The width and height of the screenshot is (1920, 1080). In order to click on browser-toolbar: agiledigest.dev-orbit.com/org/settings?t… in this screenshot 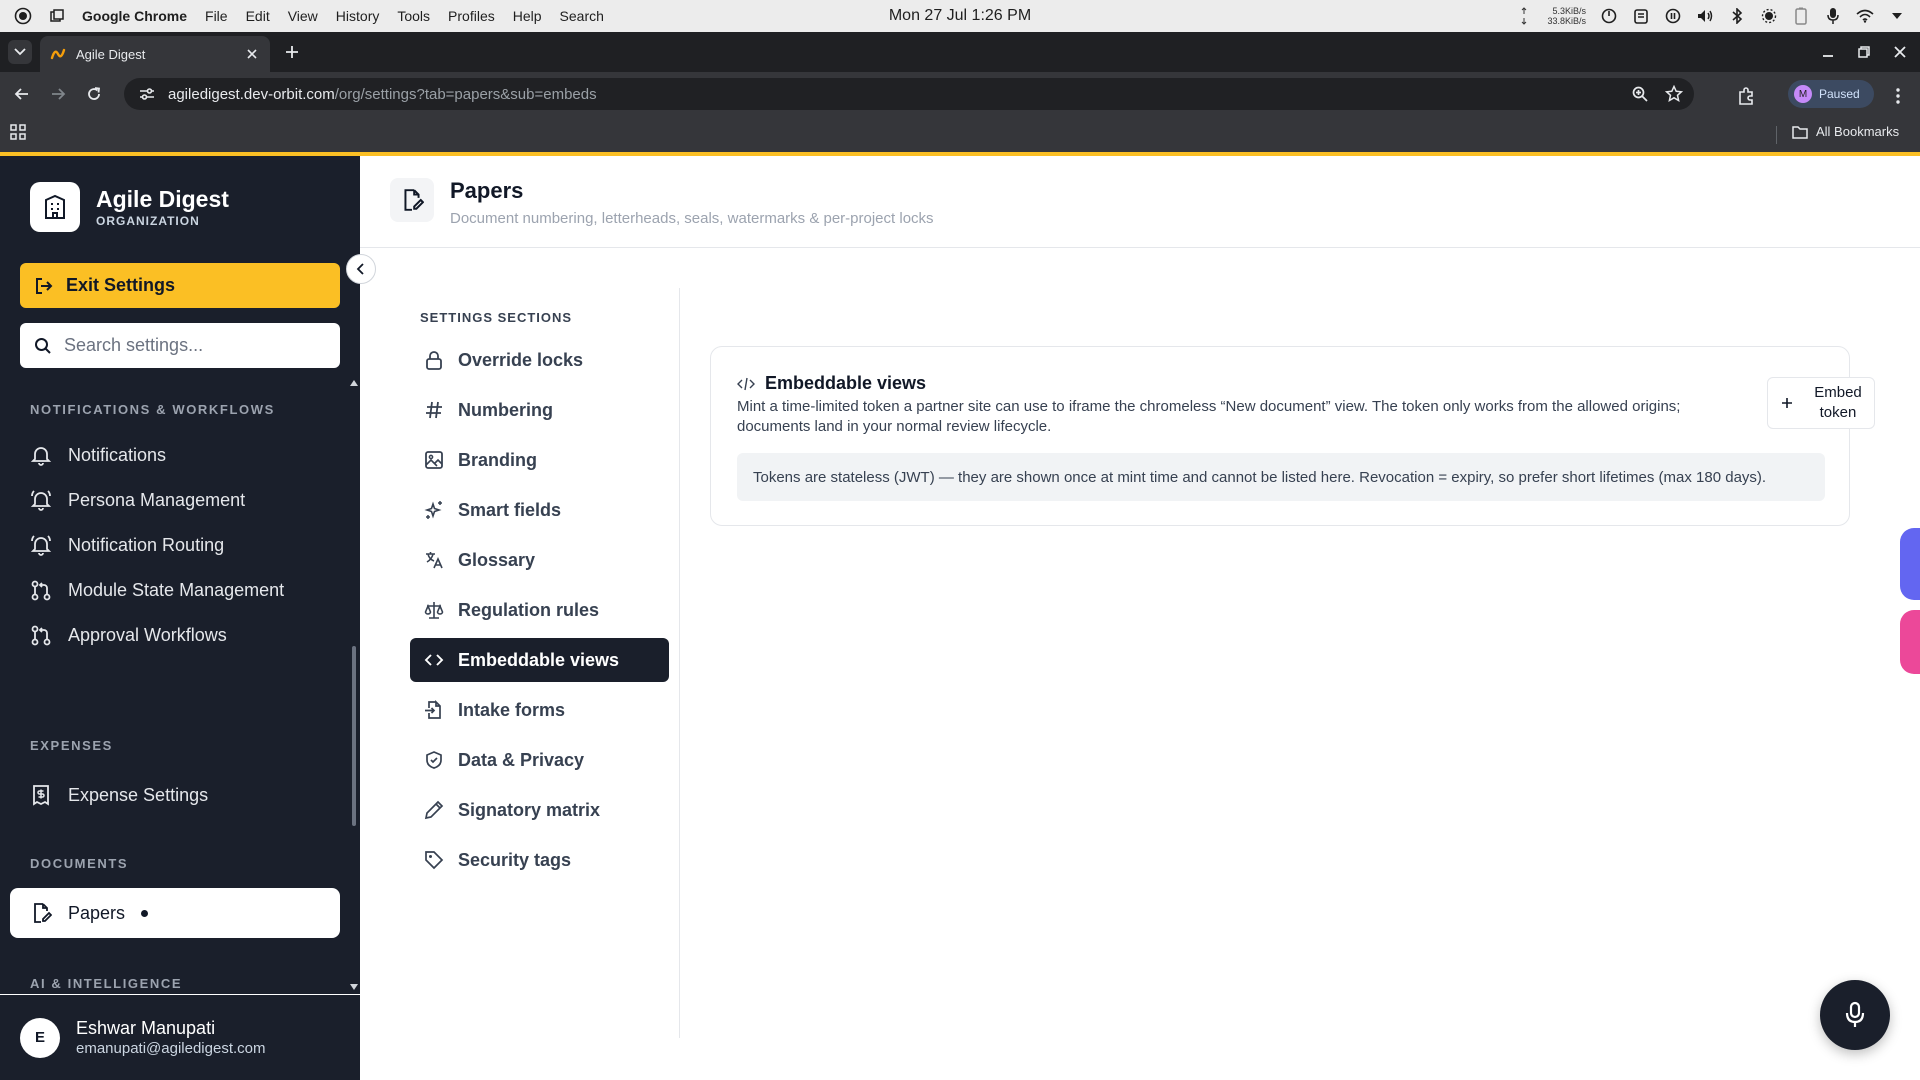, I will do `click(960, 94)`.